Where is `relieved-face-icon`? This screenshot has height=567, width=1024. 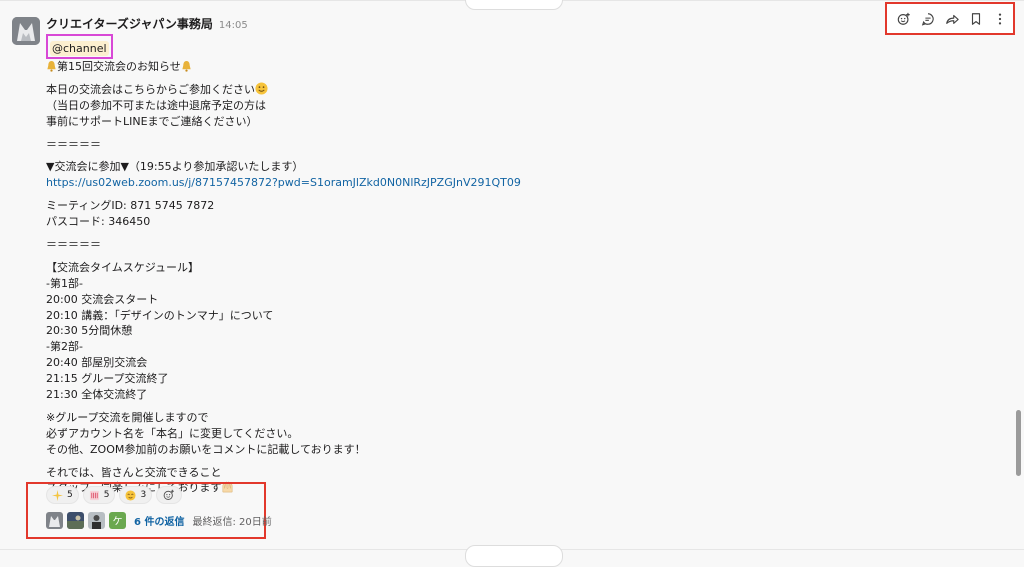
relieved-face-icon is located at coordinates (131, 495).